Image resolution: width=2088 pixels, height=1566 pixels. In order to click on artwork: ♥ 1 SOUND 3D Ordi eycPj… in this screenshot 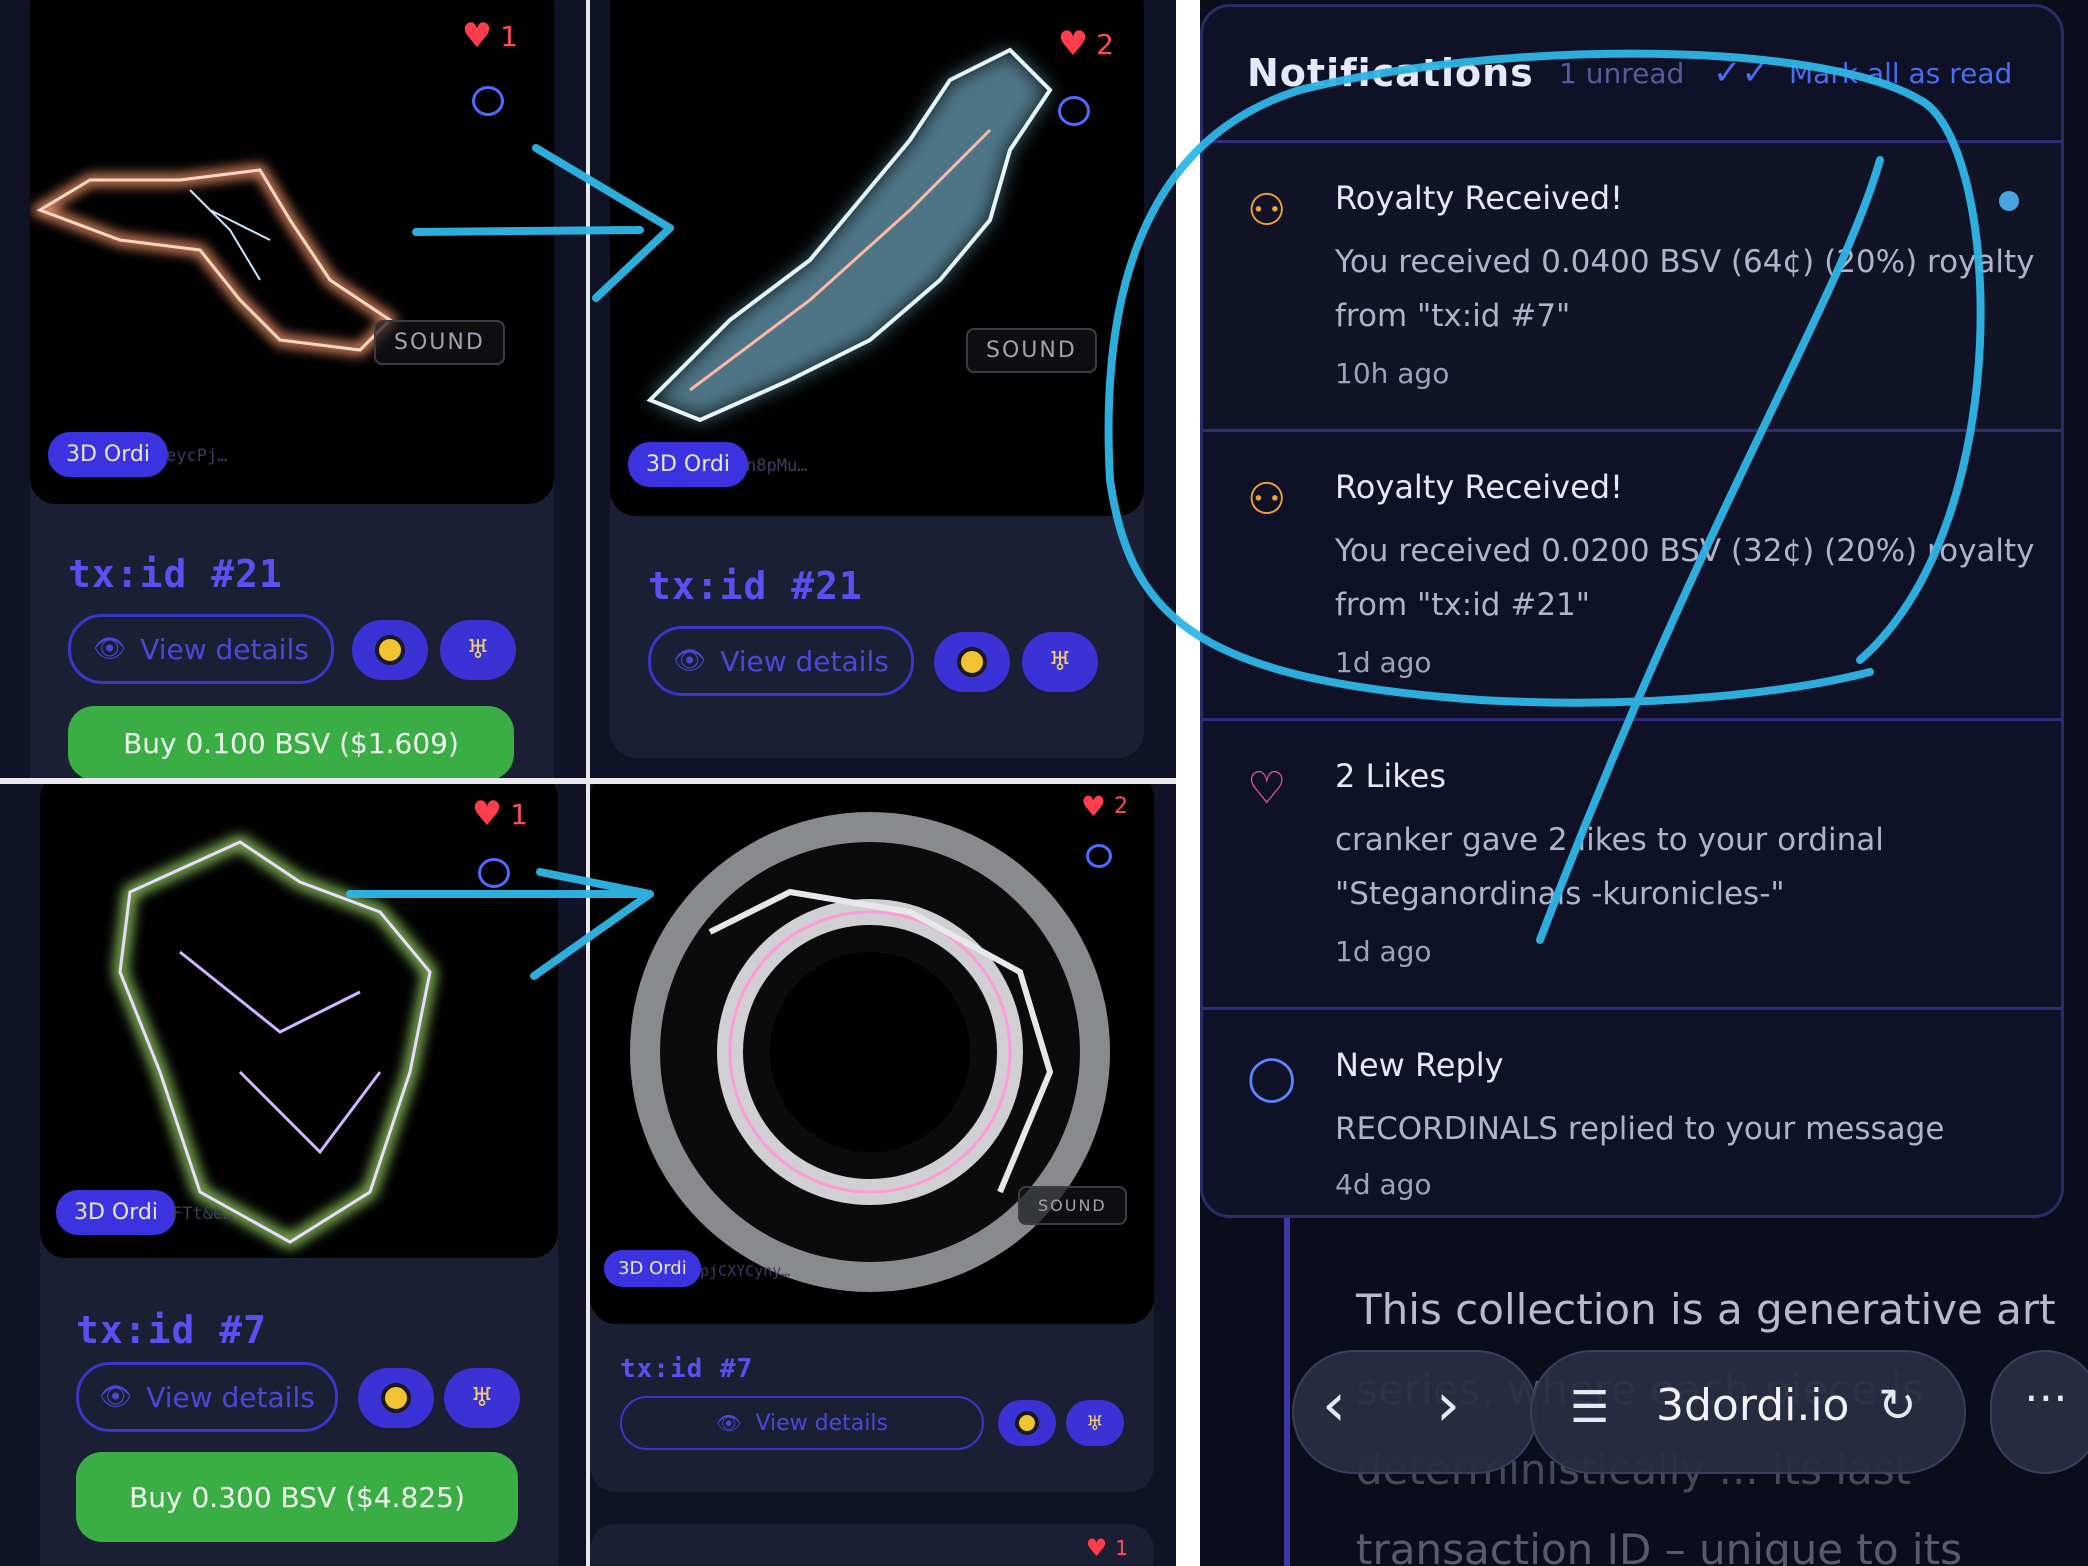, I will do `click(292, 252)`.